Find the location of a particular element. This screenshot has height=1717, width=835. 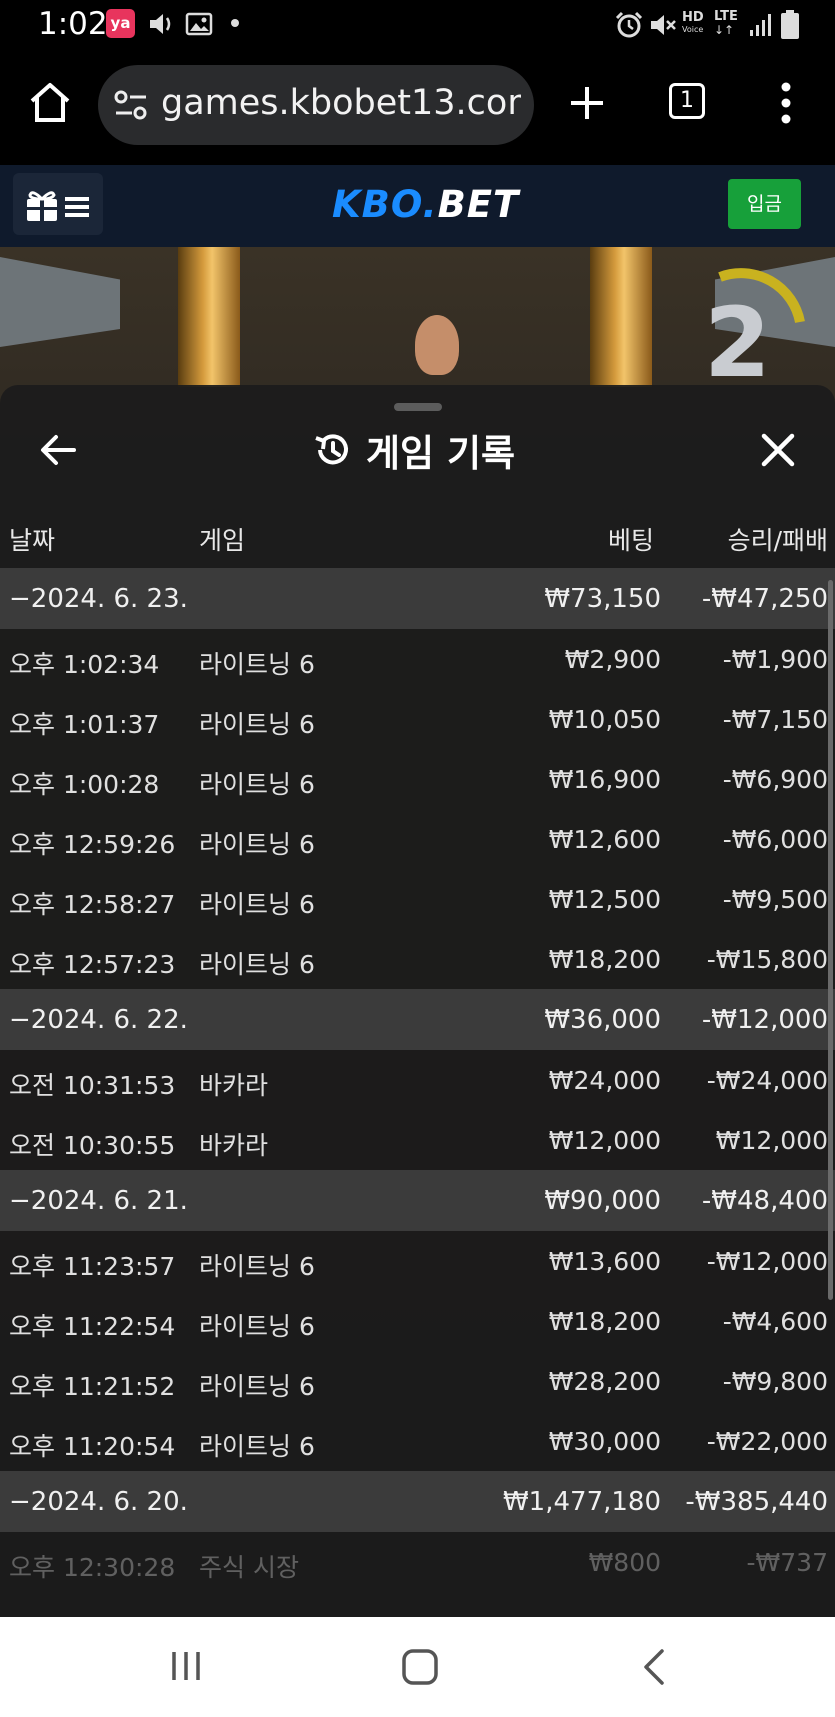

row-result: -₩9,500 is located at coordinates (775, 899).